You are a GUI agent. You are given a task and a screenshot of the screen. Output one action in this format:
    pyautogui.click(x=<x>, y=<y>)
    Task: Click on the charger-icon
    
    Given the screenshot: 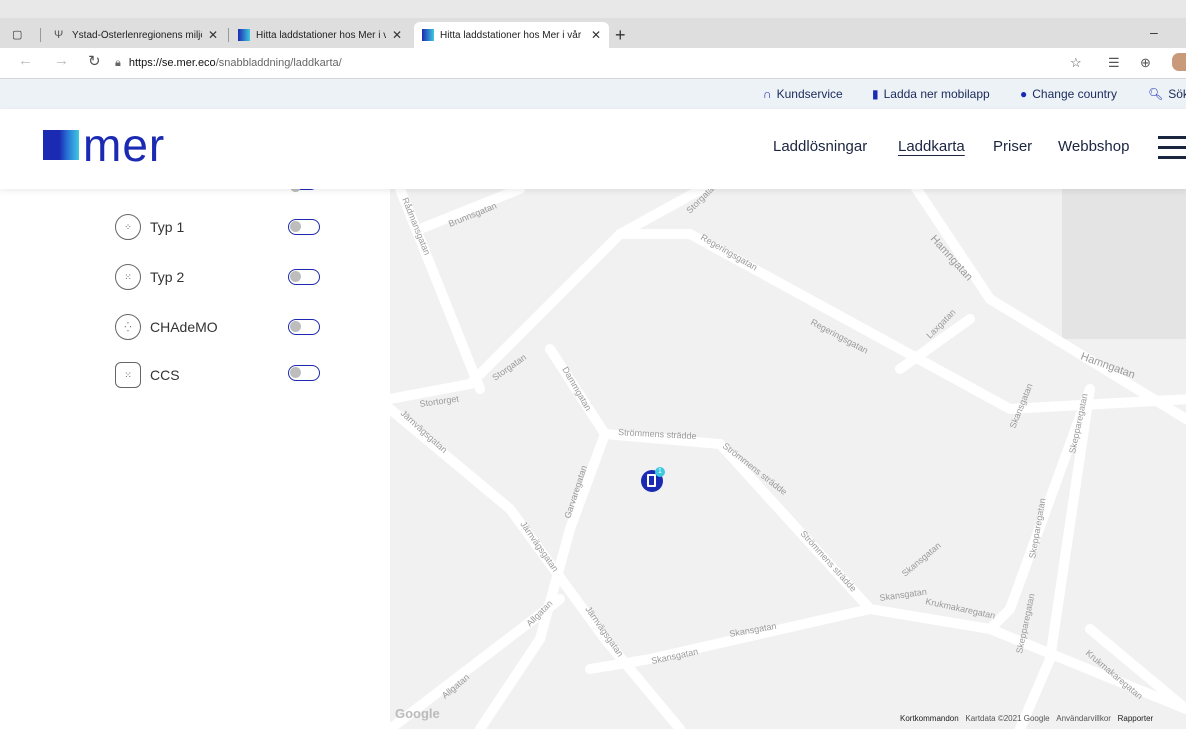 What is the action you would take?
    pyautogui.click(x=651, y=480)
    